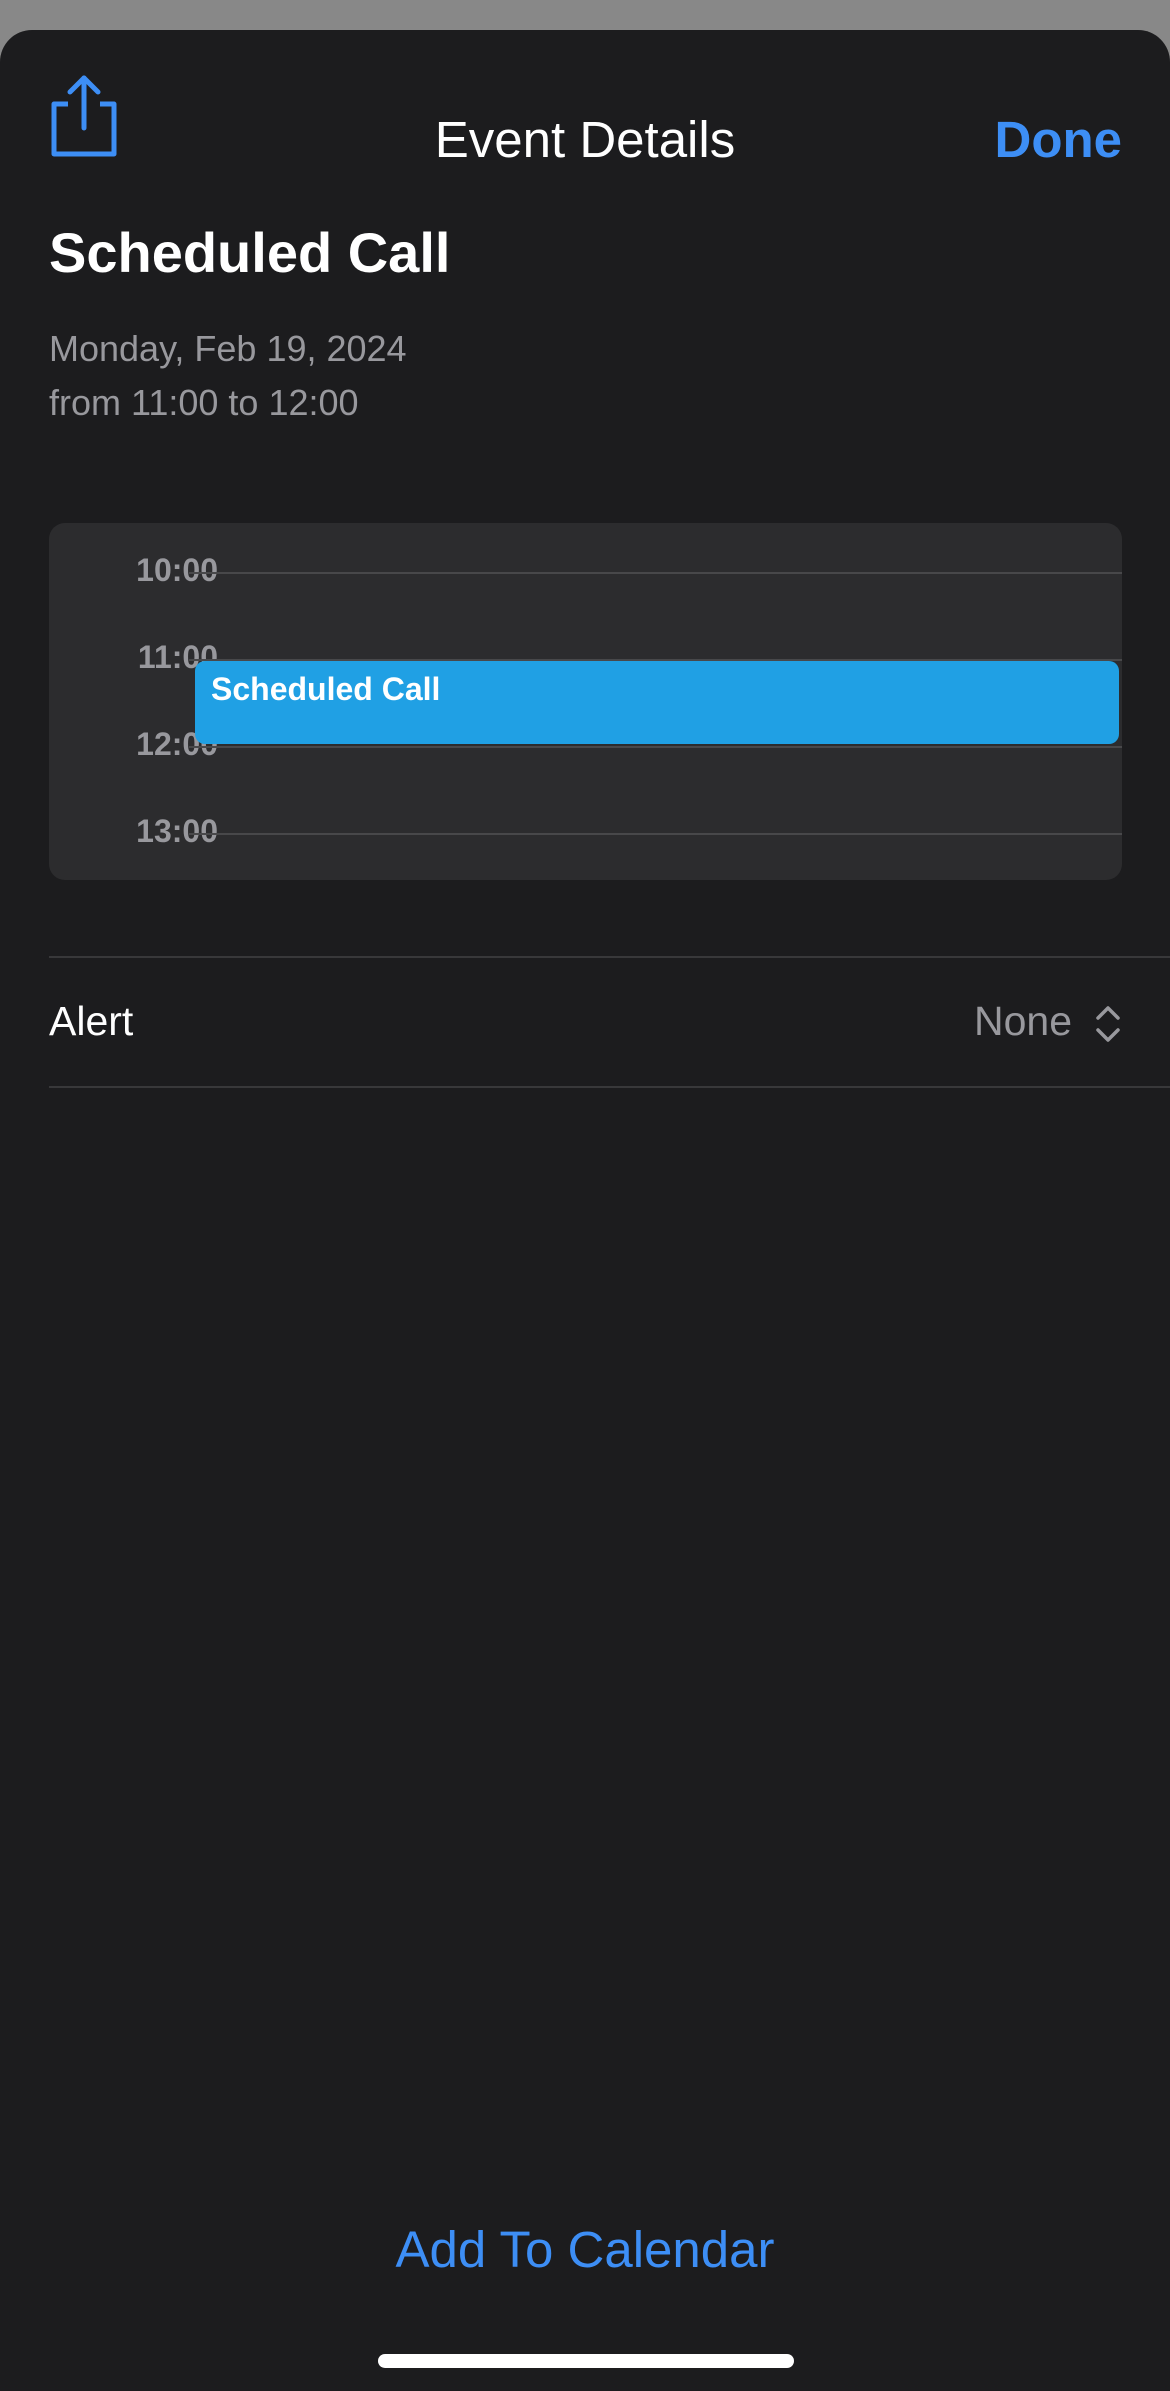 The height and width of the screenshot is (2391, 1170). Describe the element at coordinates (177, 570) in the screenshot. I see `timeline-hour-label: 10:00` at that location.